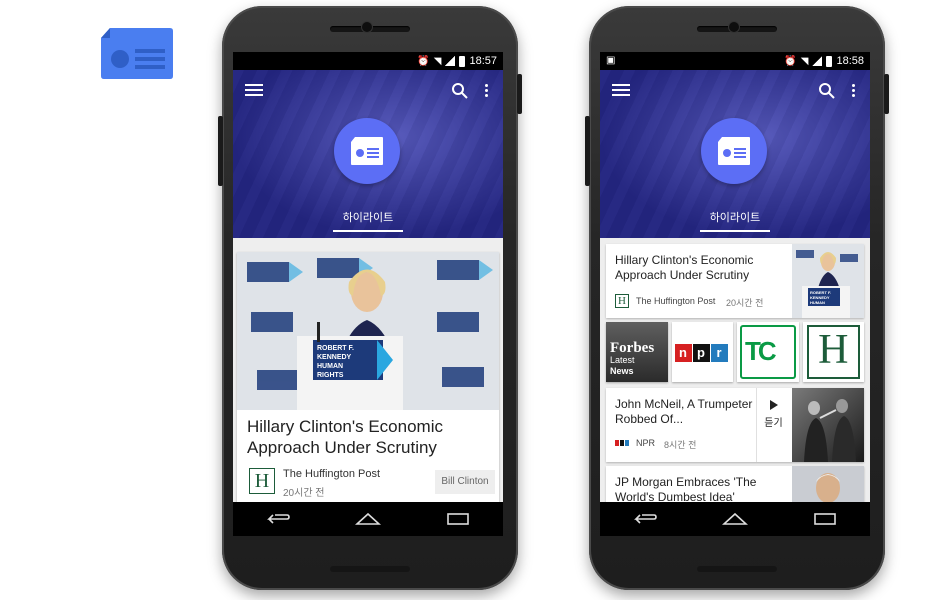 The image size is (950, 600). What do you see at coordinates (611, 60) in the screenshot?
I see `image-notification-icon: ▣` at bounding box center [611, 60].